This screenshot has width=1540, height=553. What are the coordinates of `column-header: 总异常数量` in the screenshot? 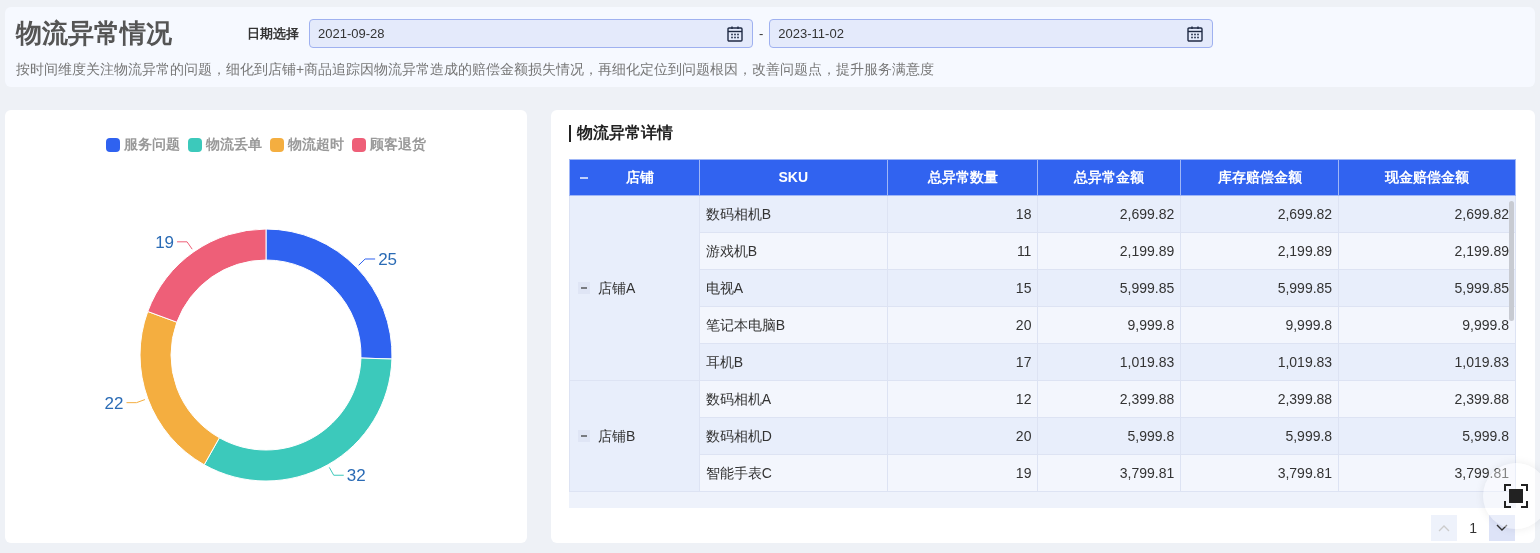 It's located at (962, 177).